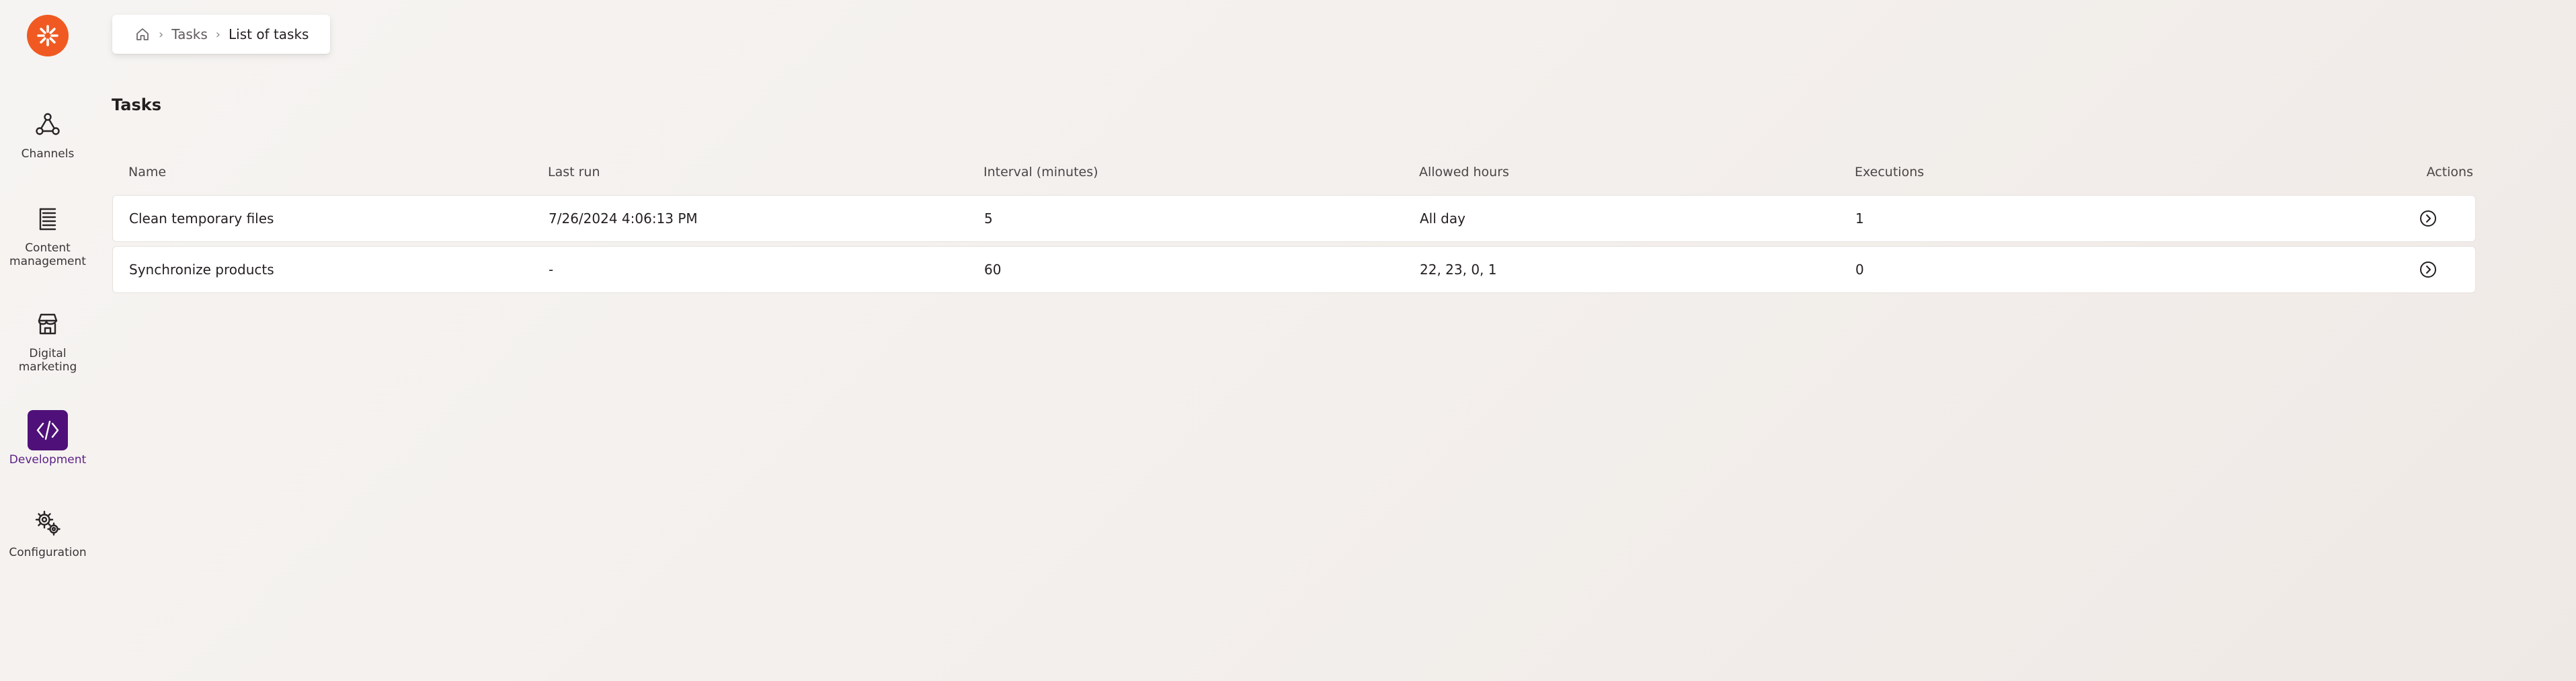 The image size is (2576, 681). I want to click on asterisk-logo-icon, so click(47, 35).